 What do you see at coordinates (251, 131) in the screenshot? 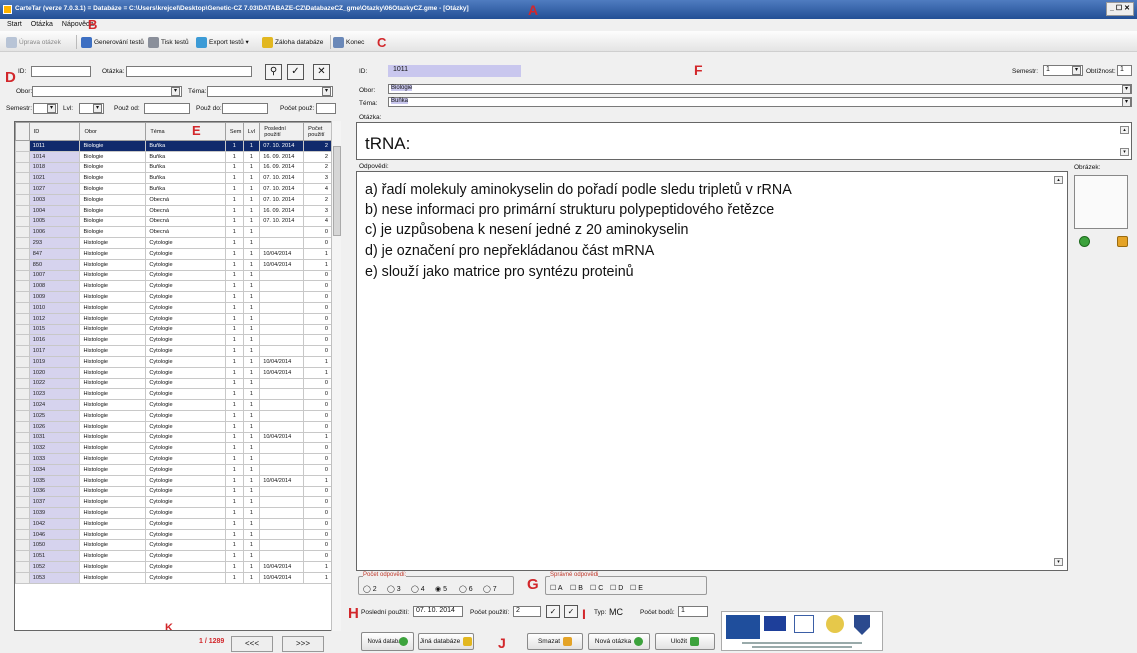
I see `column-header: Lvl` at bounding box center [251, 131].